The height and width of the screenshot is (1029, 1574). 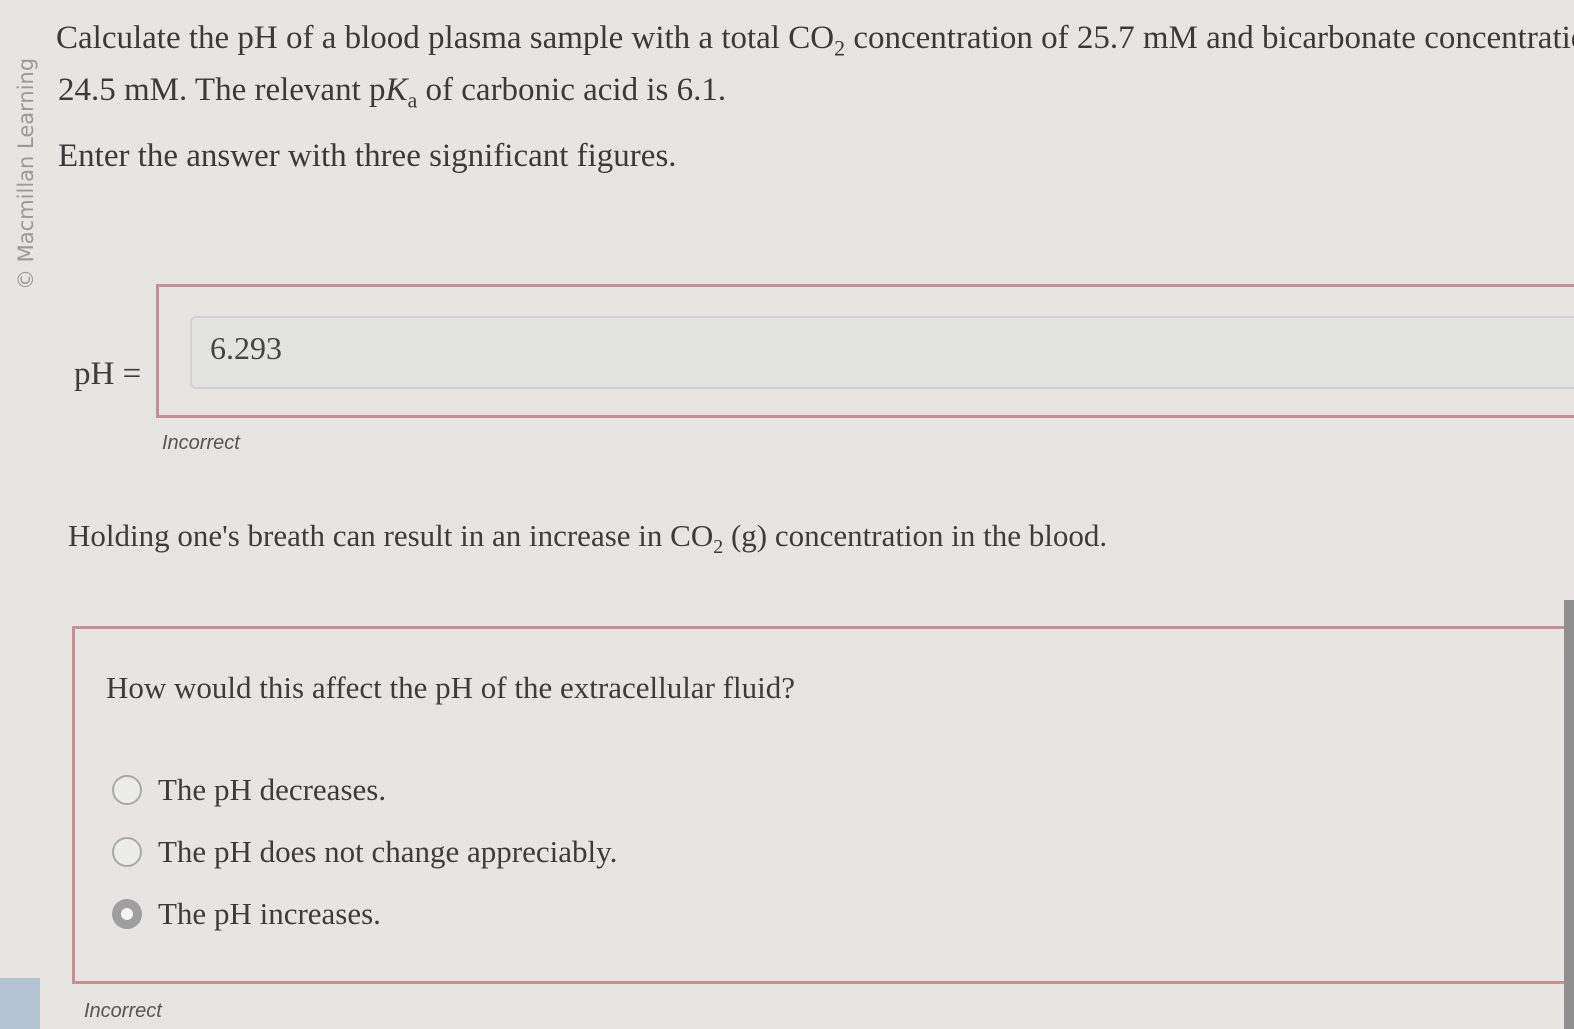 What do you see at coordinates (388, 851) in the screenshot?
I see `option-label: The pH does not change appreciably.` at bounding box center [388, 851].